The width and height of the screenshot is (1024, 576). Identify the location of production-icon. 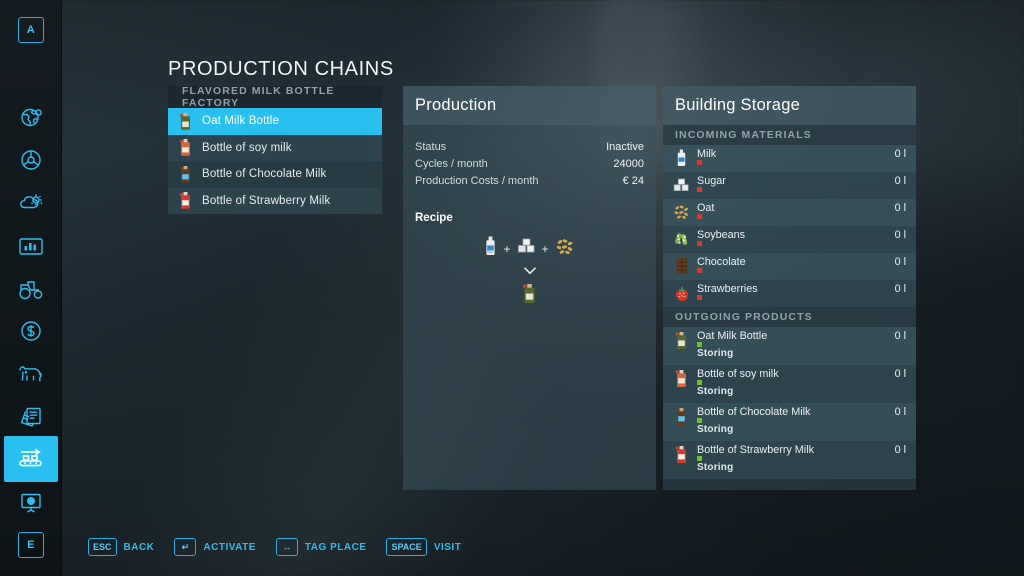
(31, 459).